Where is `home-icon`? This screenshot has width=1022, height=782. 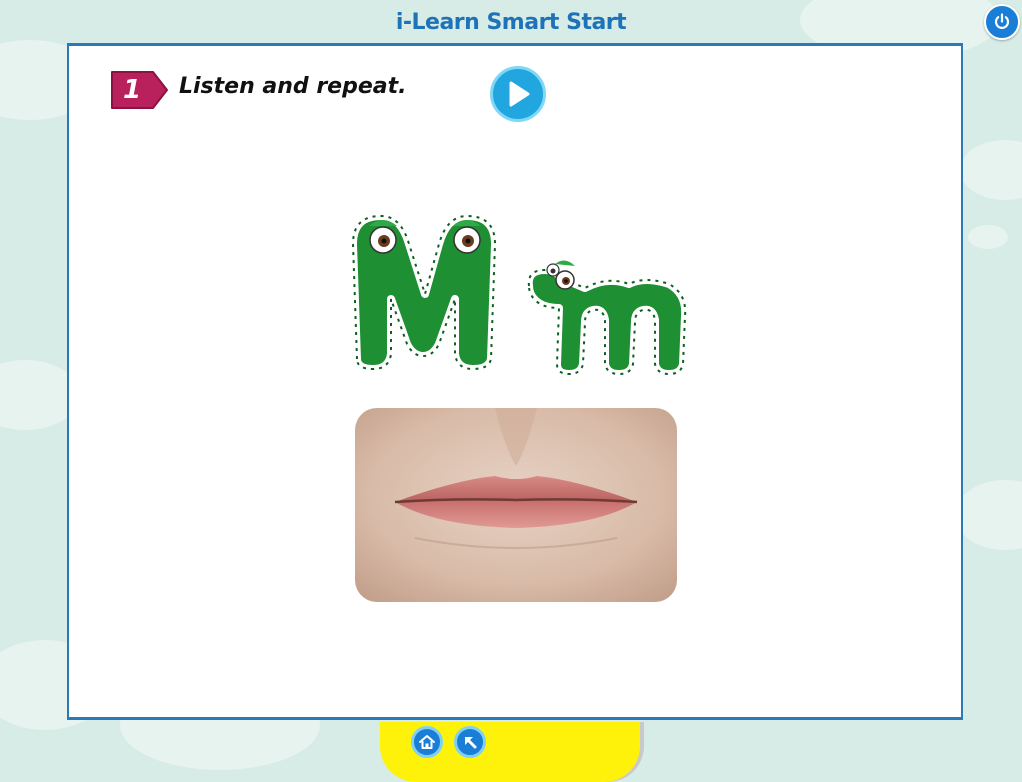
home-icon is located at coordinates (427, 742).